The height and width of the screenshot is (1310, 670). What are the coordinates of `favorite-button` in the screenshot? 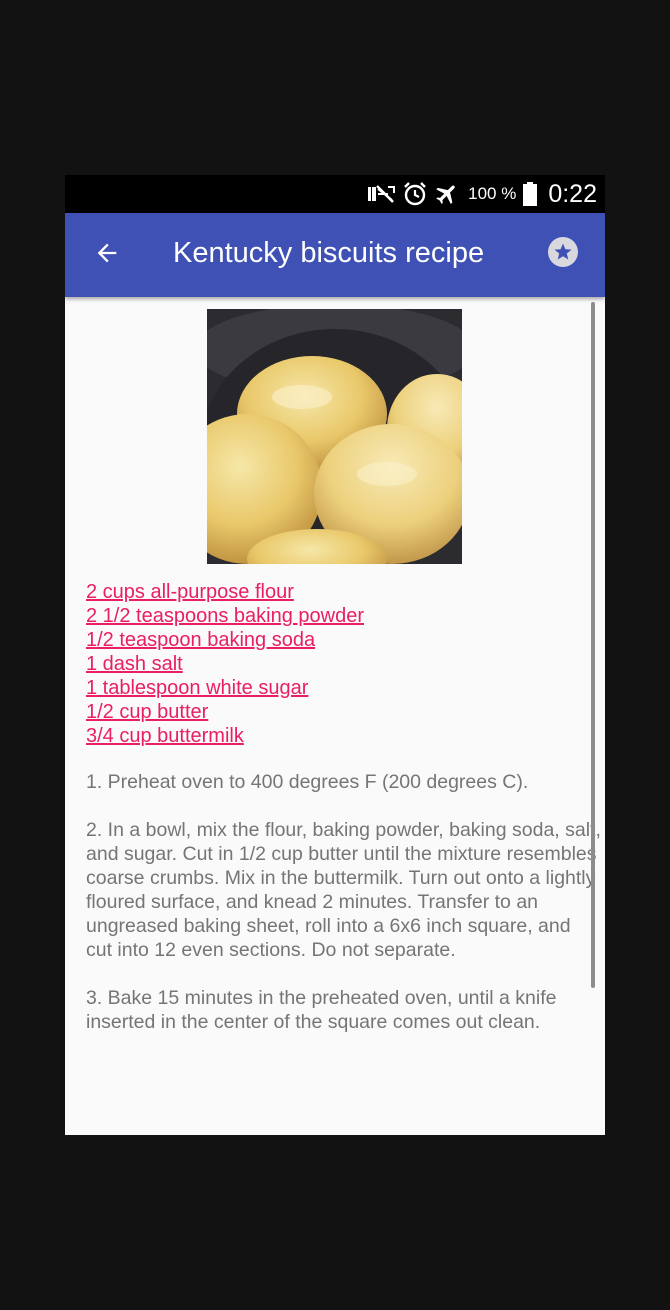 It's located at (563, 254).